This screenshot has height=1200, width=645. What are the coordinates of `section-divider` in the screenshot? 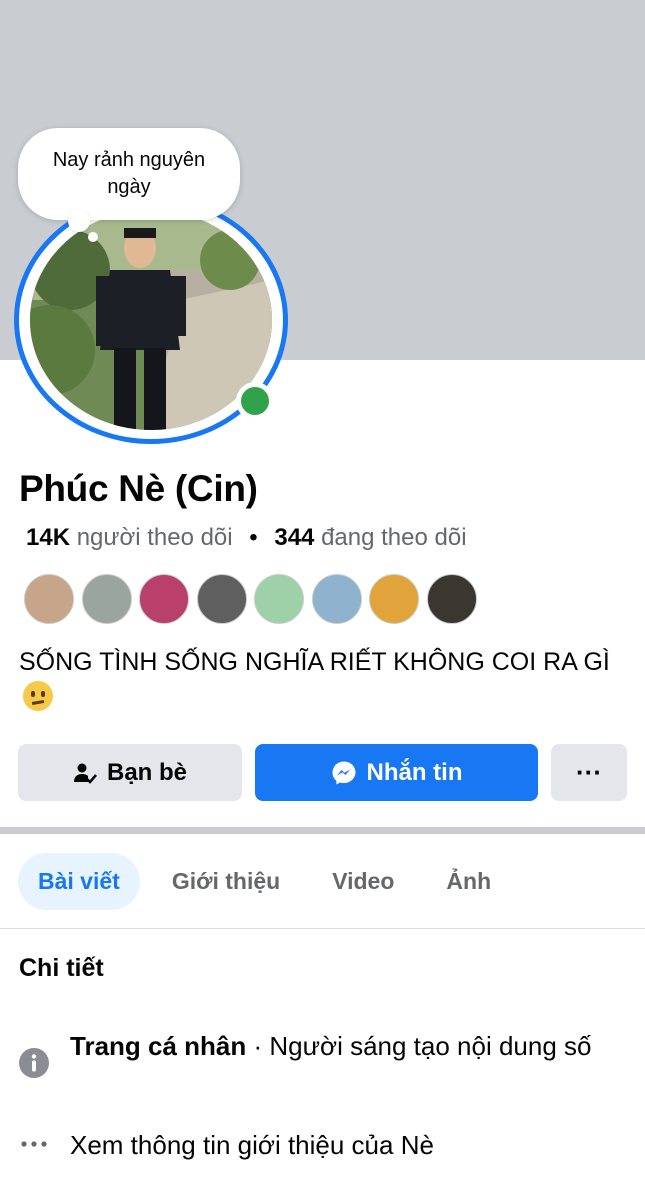 It's located at (322, 830).